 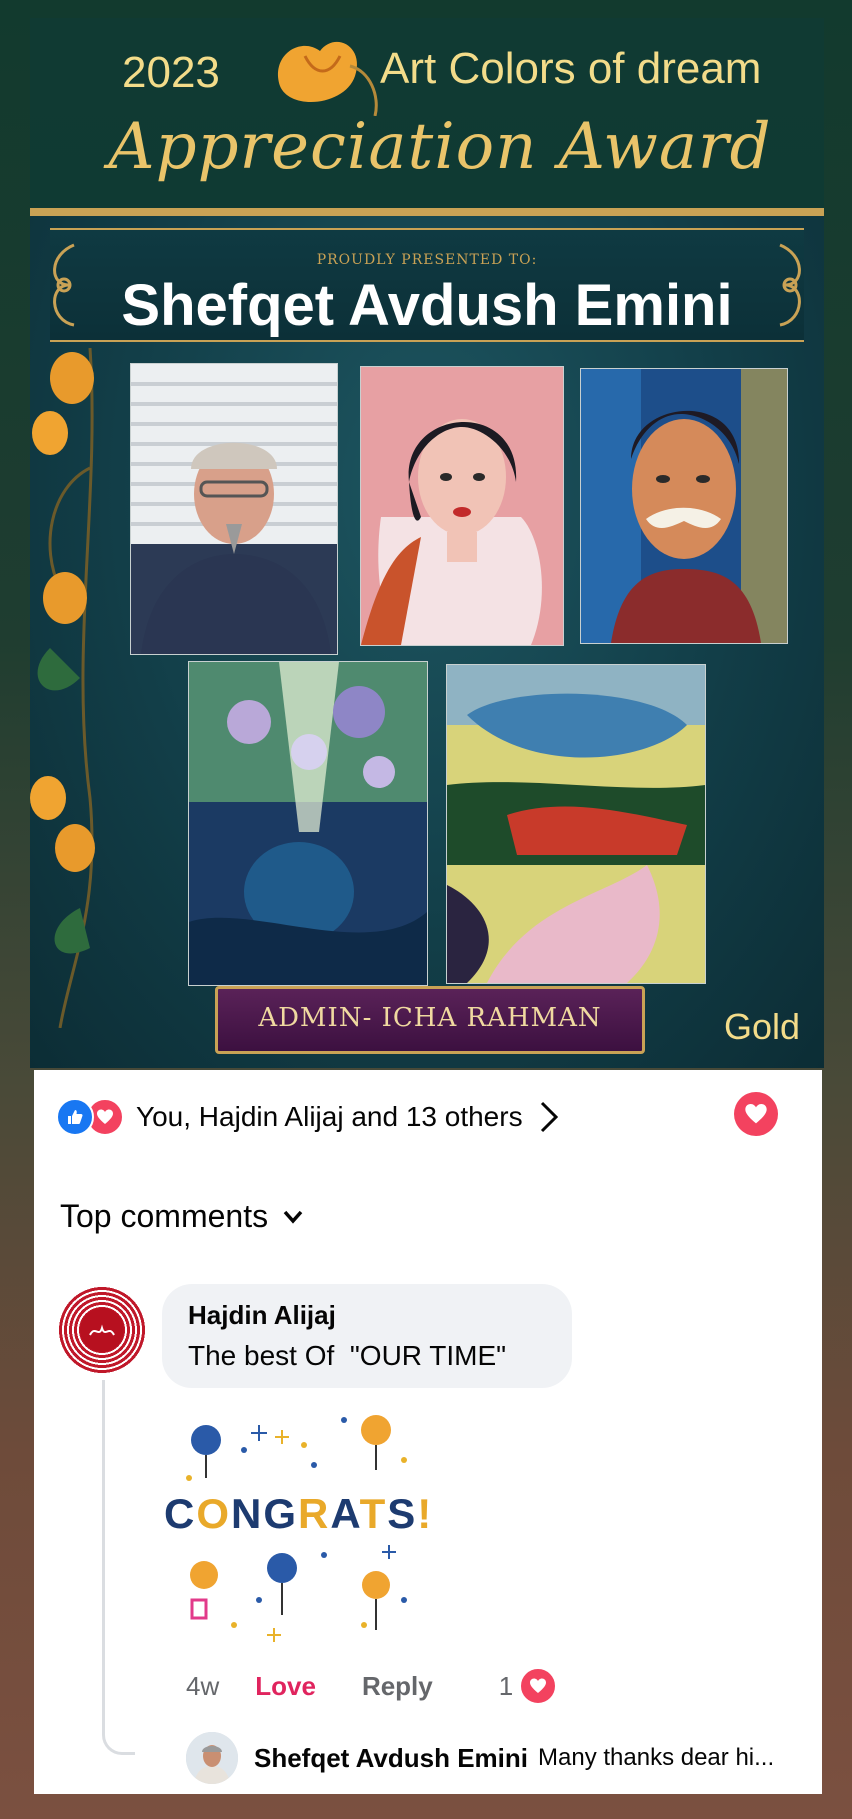 I want to click on presented-label: PROUDLY PRESENTED TO:, so click(x=427, y=260).